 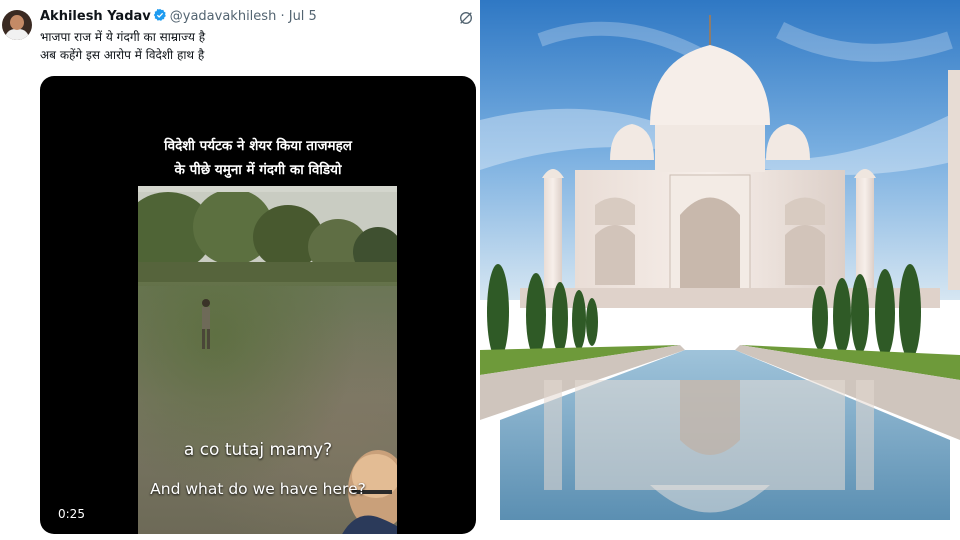 I want to click on person-figure, so click(x=206, y=324).